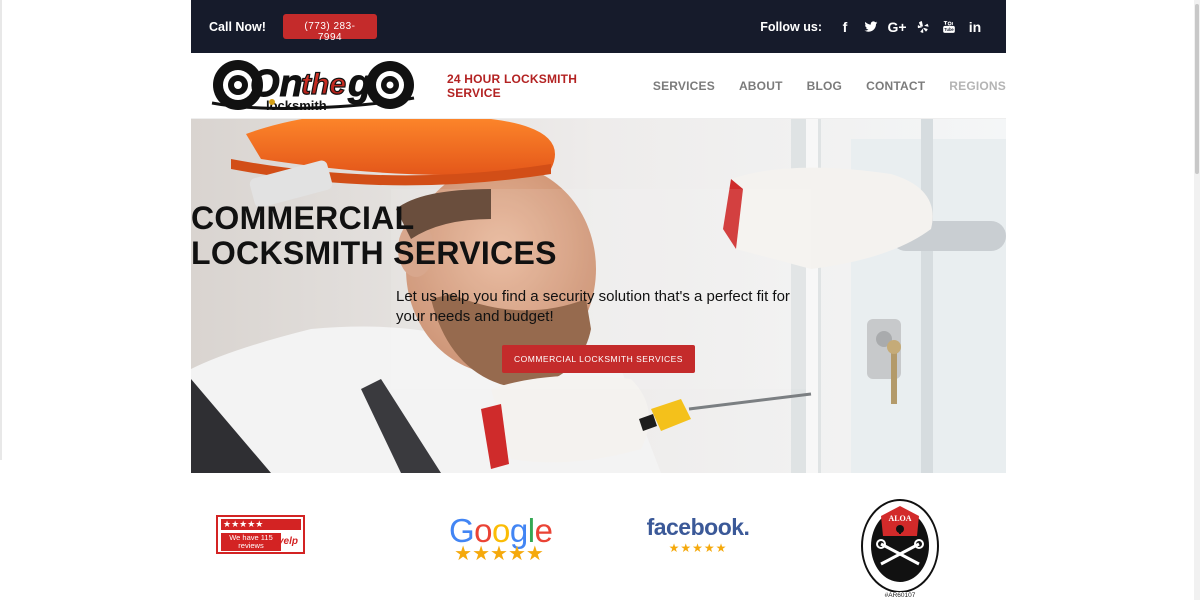 Image resolution: width=1200 pixels, height=600 pixels. I want to click on social-links: Follow us: f G+ Tube in, so click(874, 27).